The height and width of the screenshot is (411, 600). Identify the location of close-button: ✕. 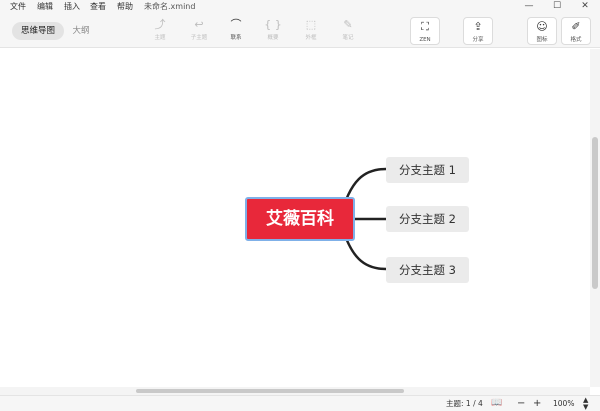
(585, 7).